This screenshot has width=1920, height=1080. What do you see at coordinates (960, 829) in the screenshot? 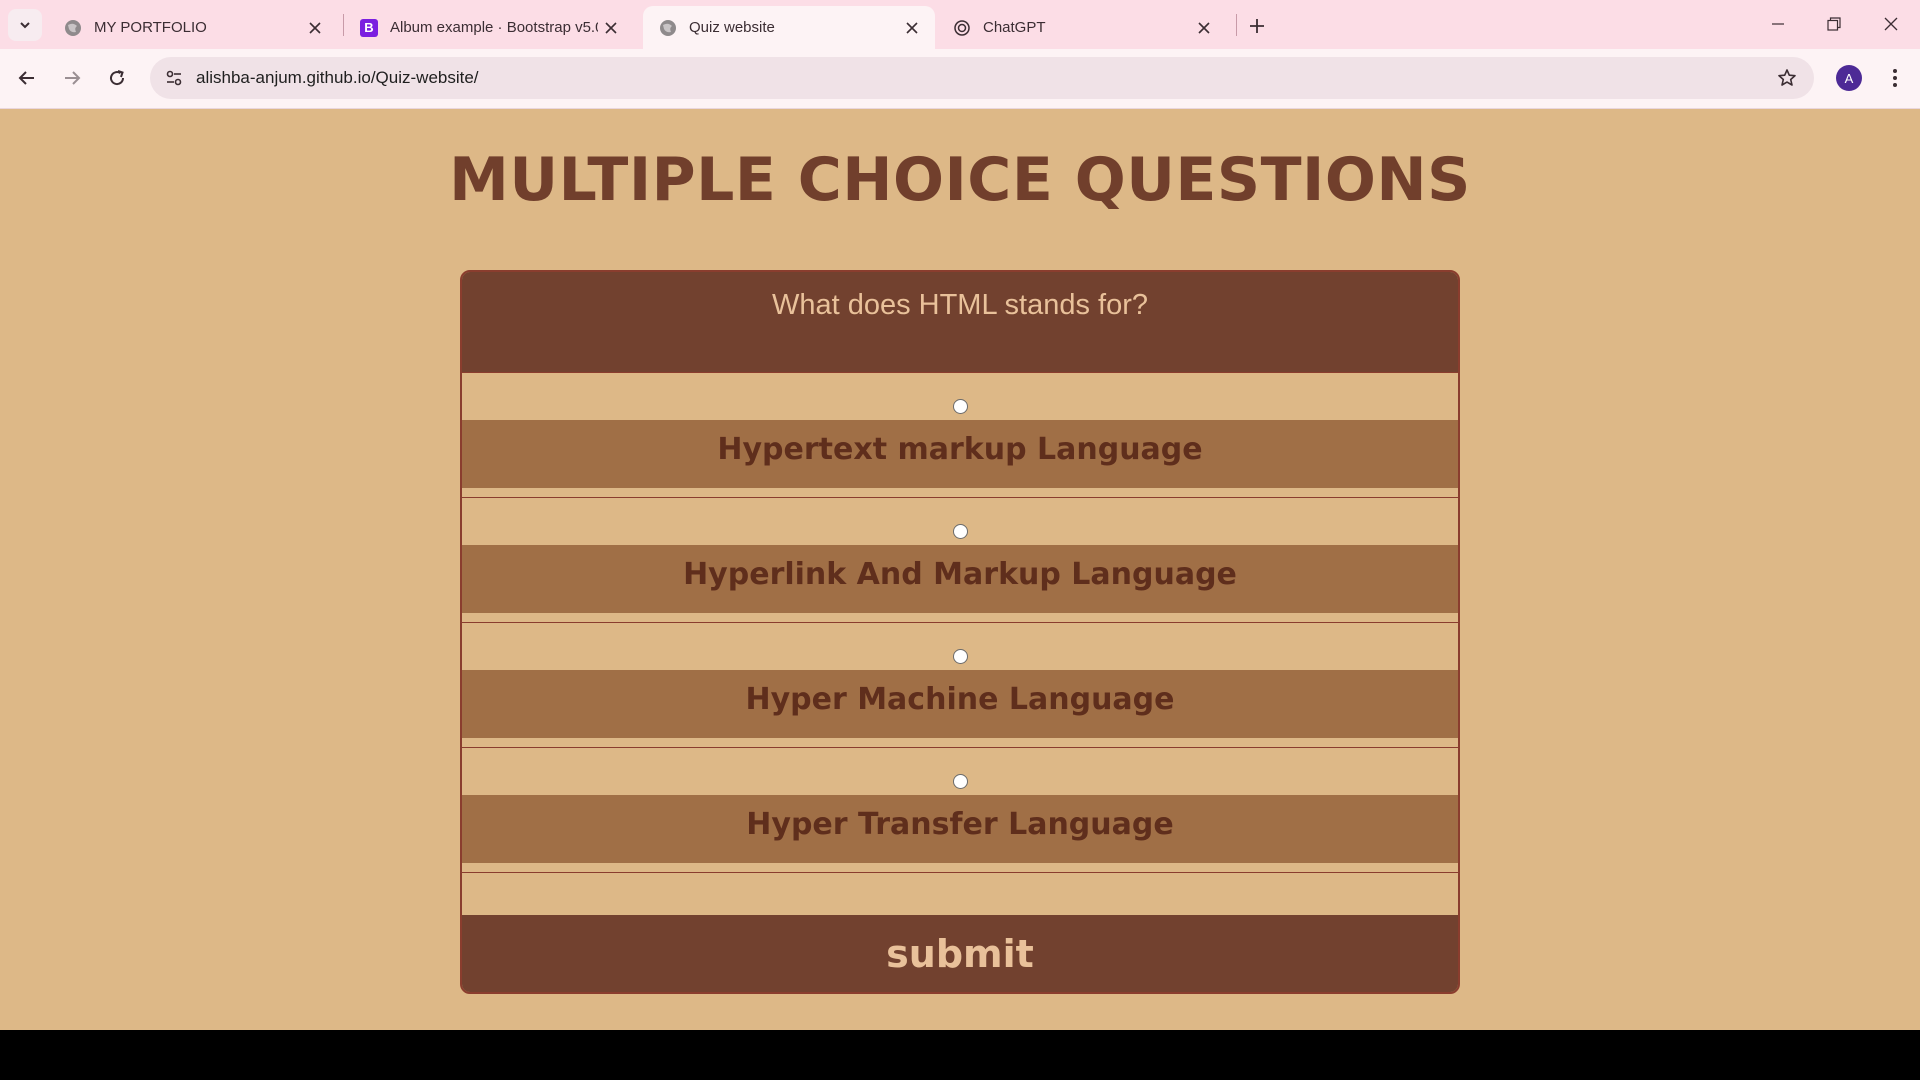
I see `option-label: Hyper Transfer Language` at bounding box center [960, 829].